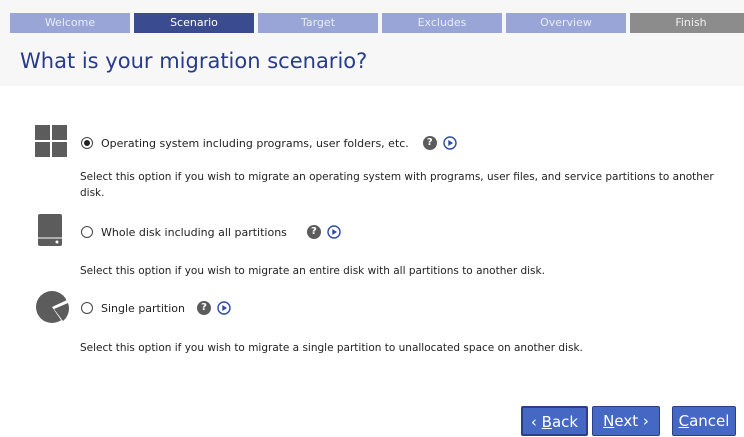 The image size is (744, 437). Describe the element at coordinates (87, 308) in the screenshot. I see `radio-single-partition` at that location.